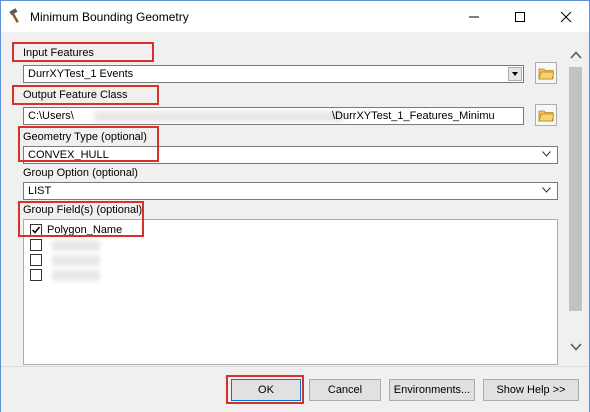 The height and width of the screenshot is (412, 590). What do you see at coordinates (40, 191) in the screenshot?
I see `group-option-value: LIST` at bounding box center [40, 191].